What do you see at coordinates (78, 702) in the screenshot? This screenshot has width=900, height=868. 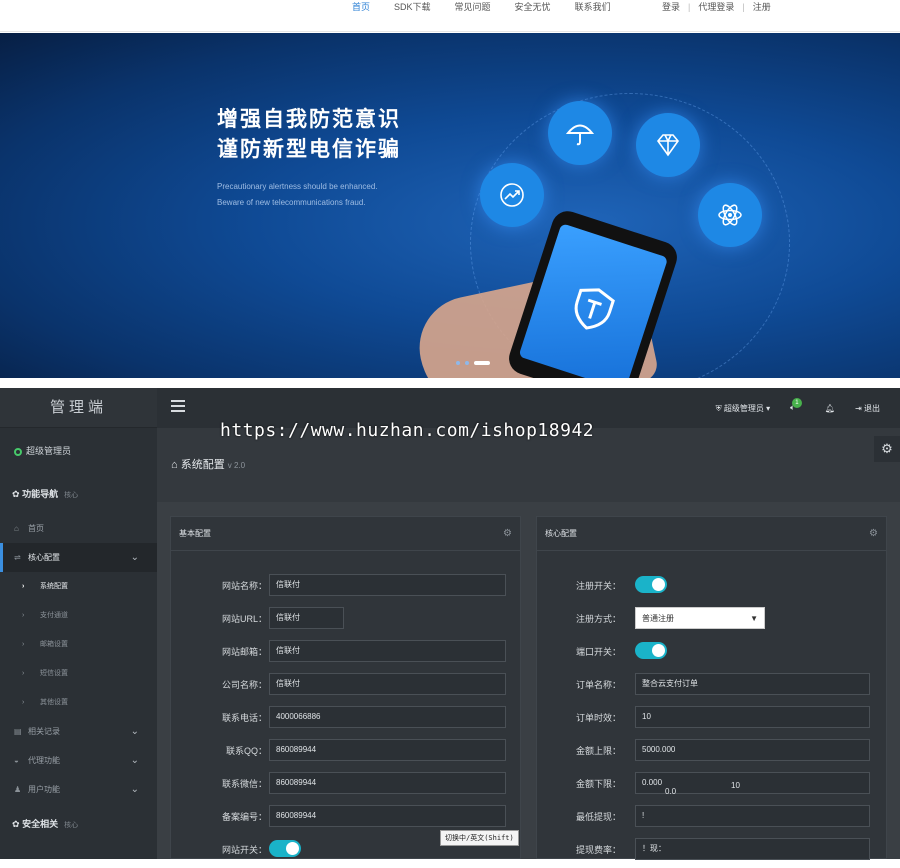 I see `sidebar-sub-other: › 其他设置` at bounding box center [78, 702].